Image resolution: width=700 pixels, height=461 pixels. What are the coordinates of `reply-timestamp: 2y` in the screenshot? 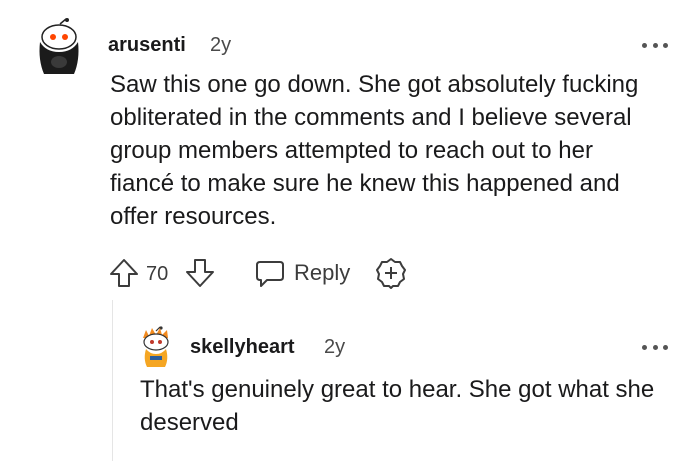 It's located at (334, 347).